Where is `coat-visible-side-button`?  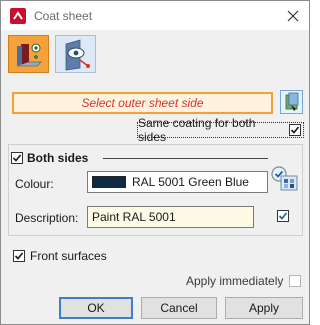 coat-visible-side-button is located at coordinates (75, 54).